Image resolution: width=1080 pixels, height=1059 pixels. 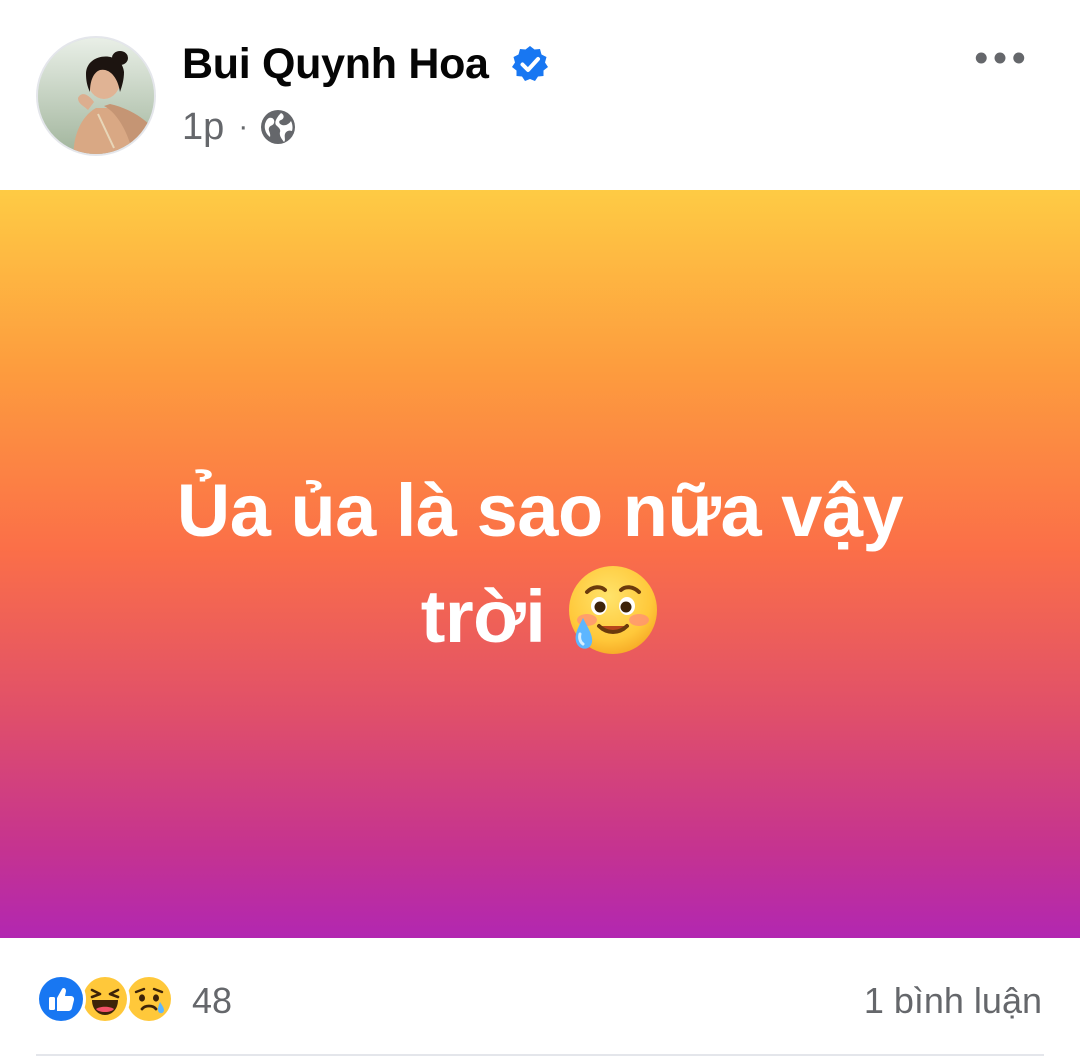 What do you see at coordinates (203, 127) in the screenshot?
I see `post-timestamp: 1p` at bounding box center [203, 127].